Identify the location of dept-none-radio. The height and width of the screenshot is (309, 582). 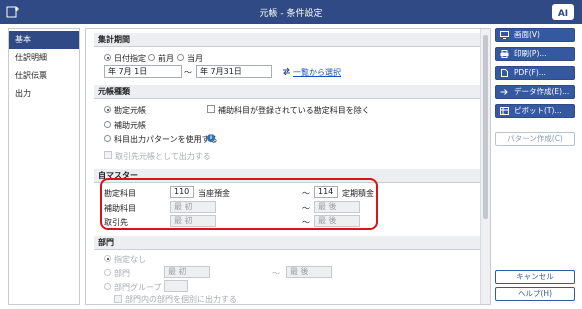
(107, 258).